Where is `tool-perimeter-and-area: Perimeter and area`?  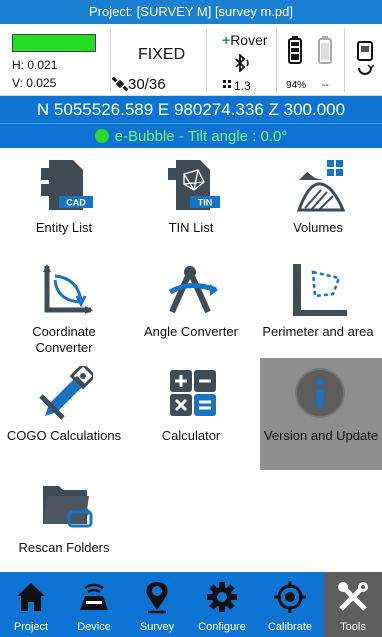 tool-perimeter-and-area: Perimeter and area is located at coordinates (318, 308).